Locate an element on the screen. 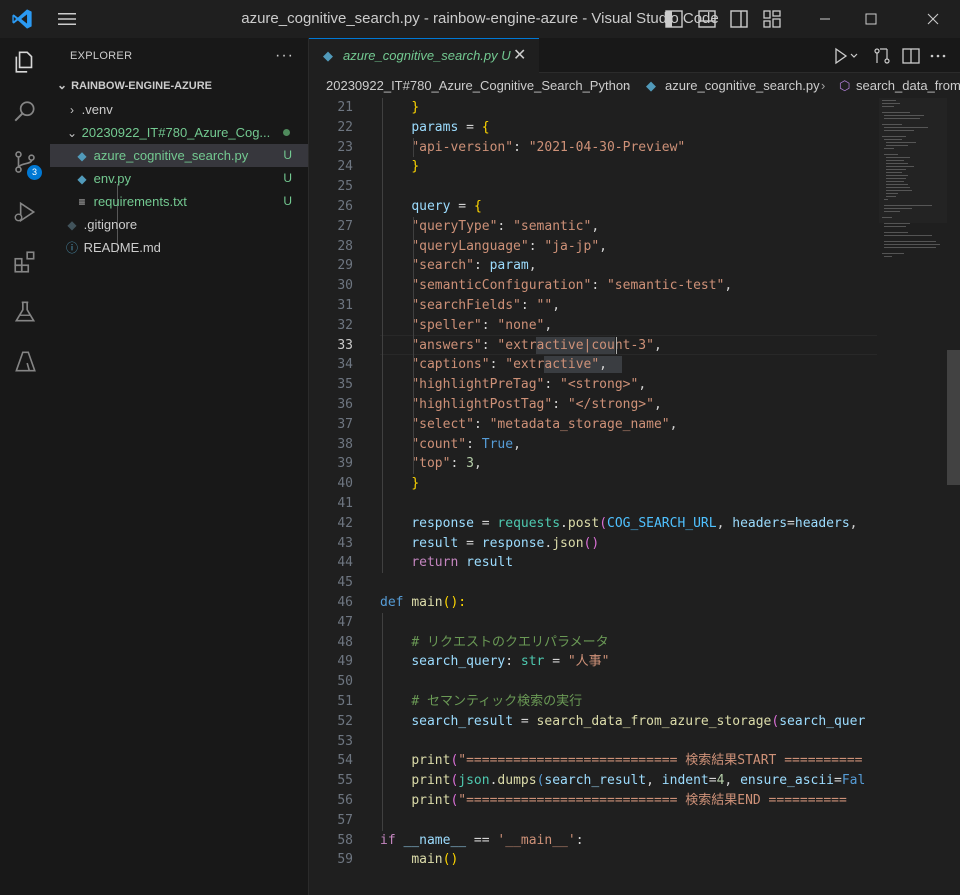  source-control-icon: 3 is located at coordinates (25, 162).